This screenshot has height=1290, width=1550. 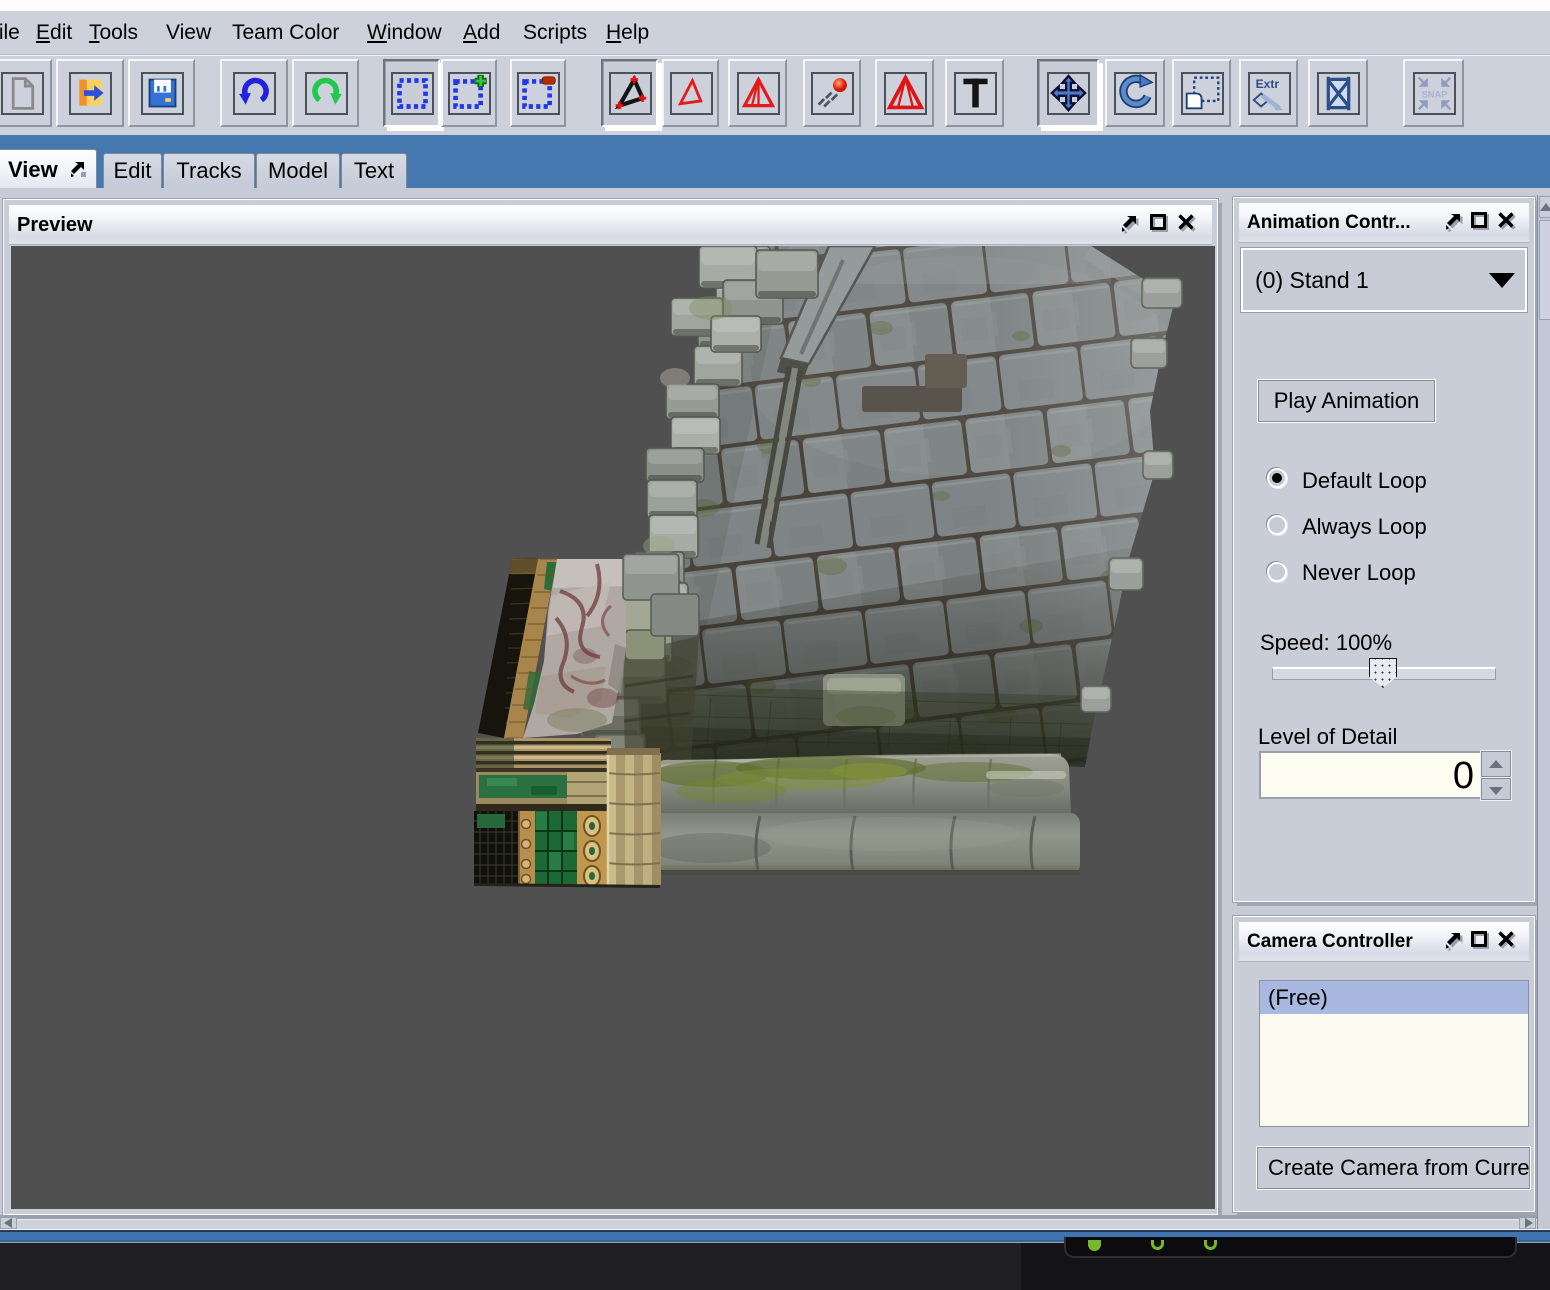 What do you see at coordinates (1434, 95) in the screenshot?
I see `svg-text: SNAP` at bounding box center [1434, 95].